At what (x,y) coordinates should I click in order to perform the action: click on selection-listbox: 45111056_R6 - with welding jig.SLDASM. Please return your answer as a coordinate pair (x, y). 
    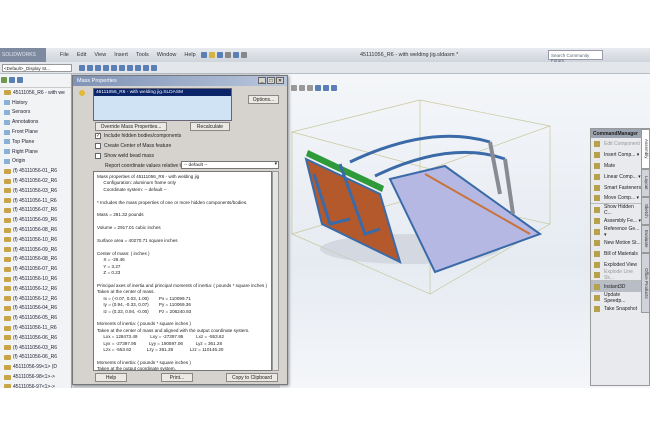
    Looking at the image, I should click on (162, 104).